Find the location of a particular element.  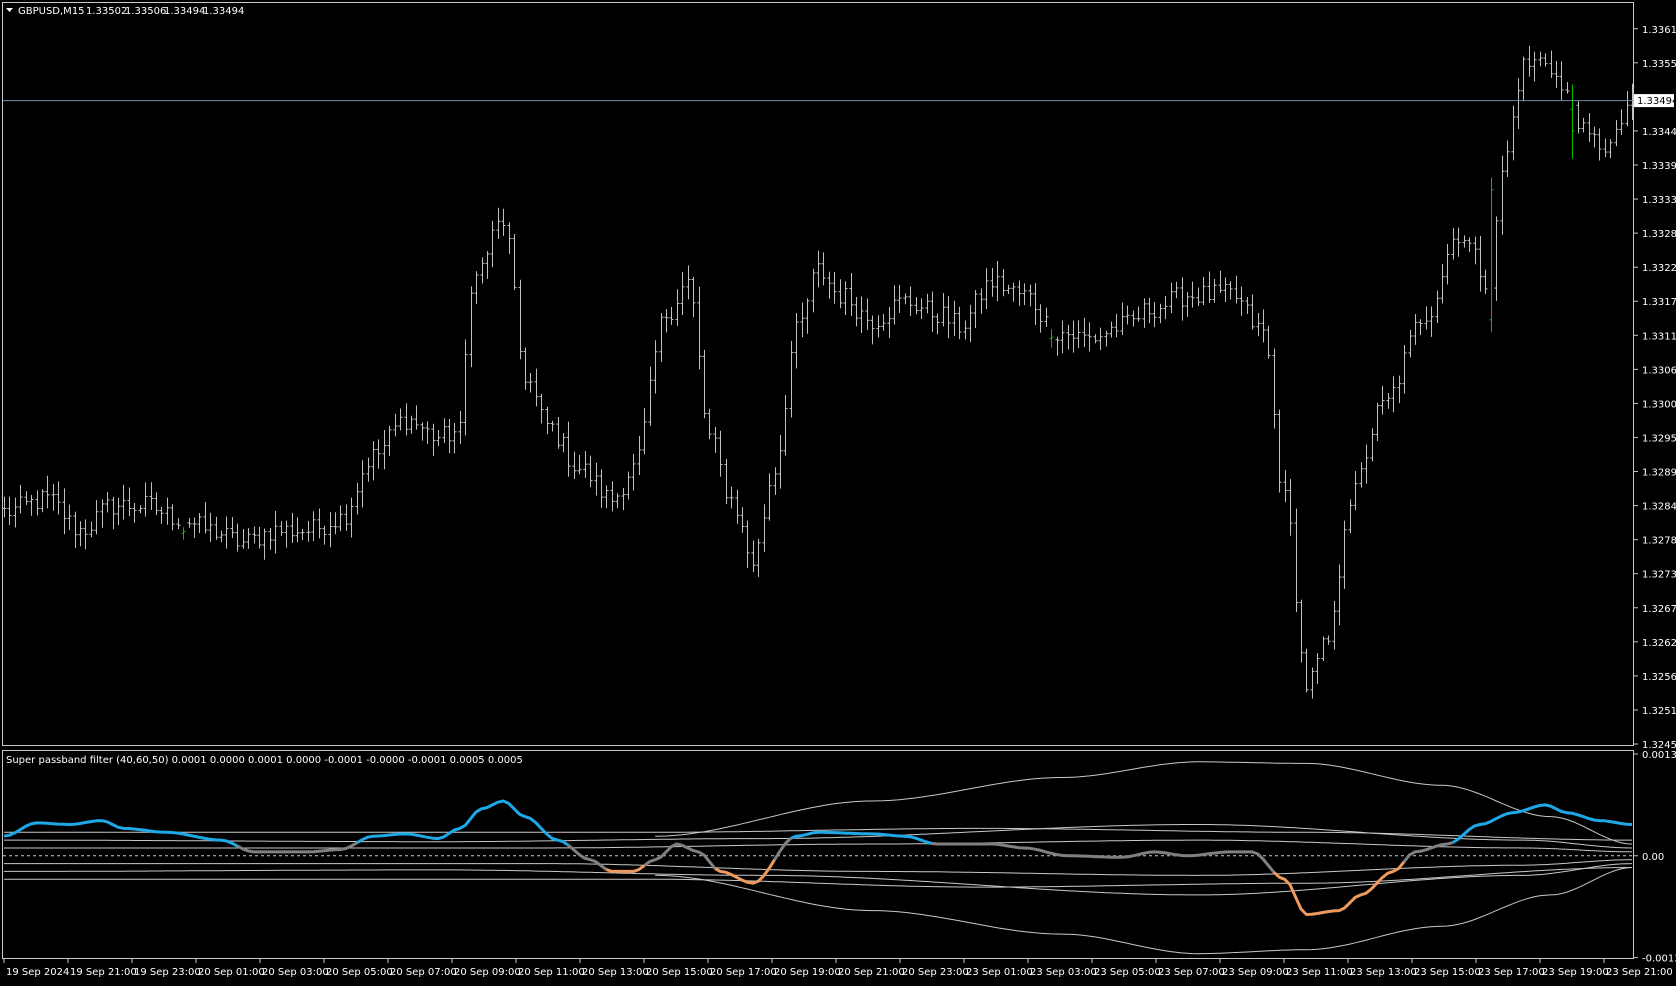

time-axis-label: 20 Sep 03:00 is located at coordinates (295, 972).